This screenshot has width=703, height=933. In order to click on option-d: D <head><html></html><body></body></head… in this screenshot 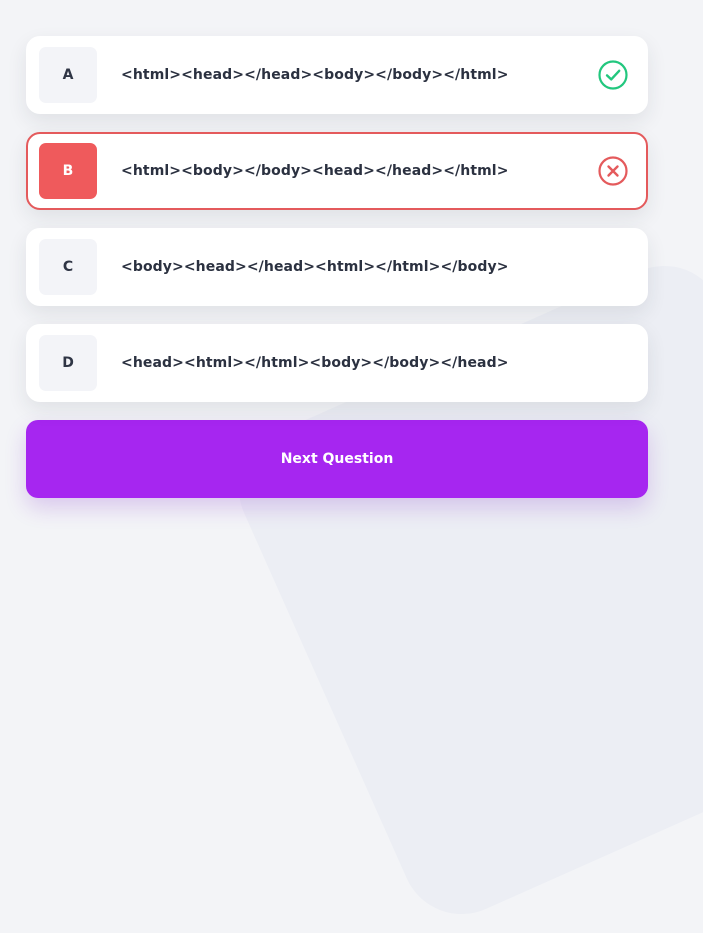, I will do `click(337, 363)`.